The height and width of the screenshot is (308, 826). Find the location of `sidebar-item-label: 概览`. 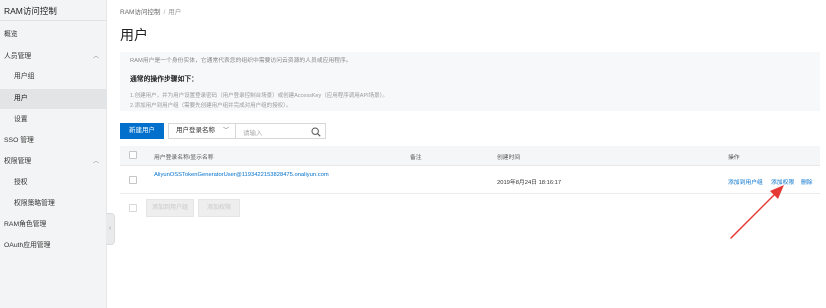

sidebar-item-label: 概览 is located at coordinates (11, 34).